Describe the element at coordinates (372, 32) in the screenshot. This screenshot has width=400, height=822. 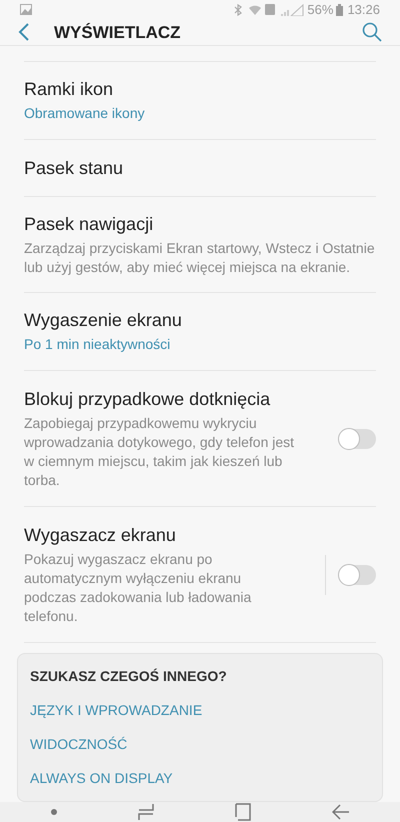
I see `search-icon` at that location.